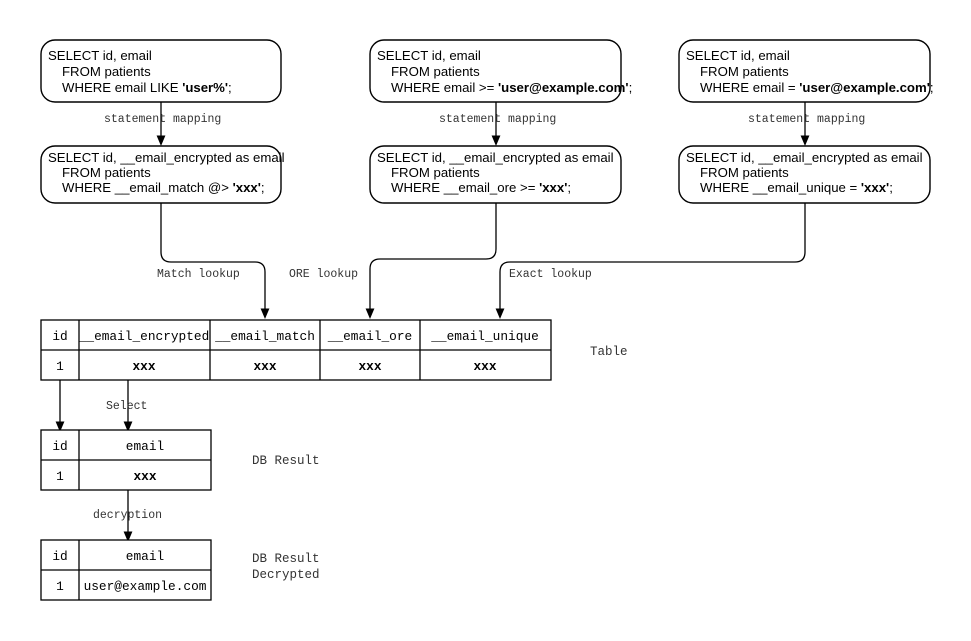  I want to click on db-result-decrypted-cell-id: 1, so click(60, 586).